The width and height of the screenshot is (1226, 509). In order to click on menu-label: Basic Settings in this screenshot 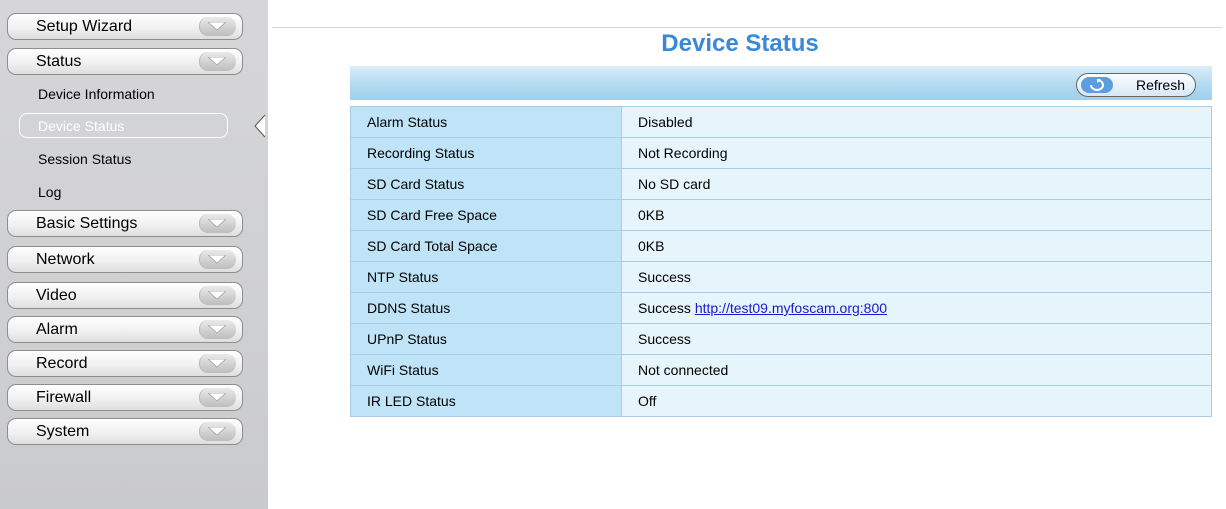, I will do `click(87, 223)`.